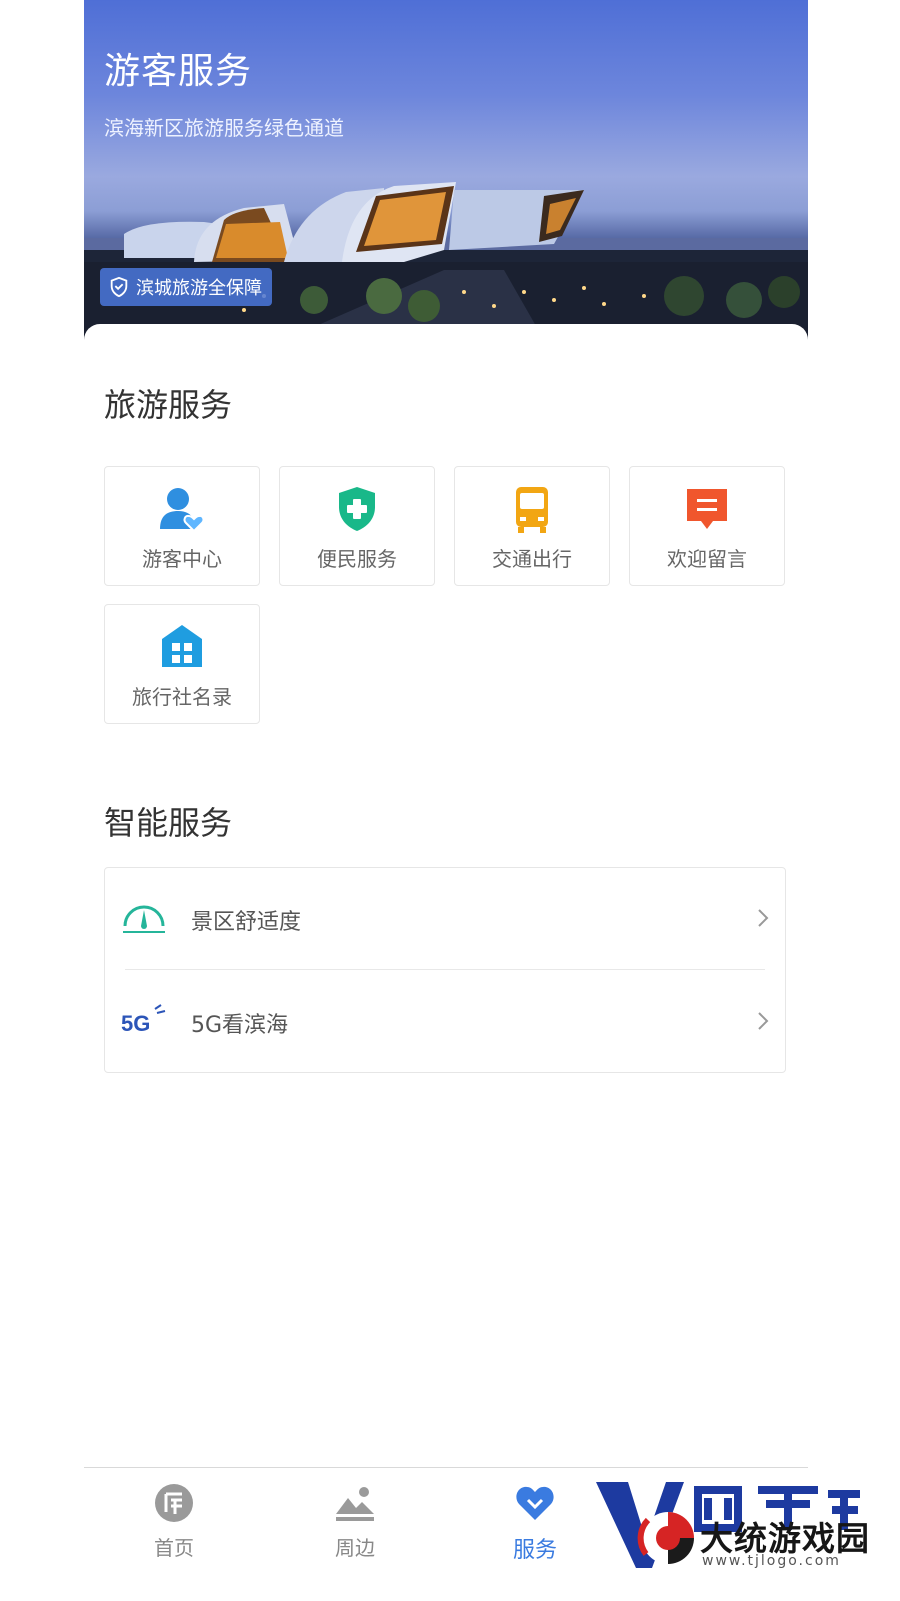 The height and width of the screenshot is (1601, 900). I want to click on landscape-icon, so click(355, 1504).